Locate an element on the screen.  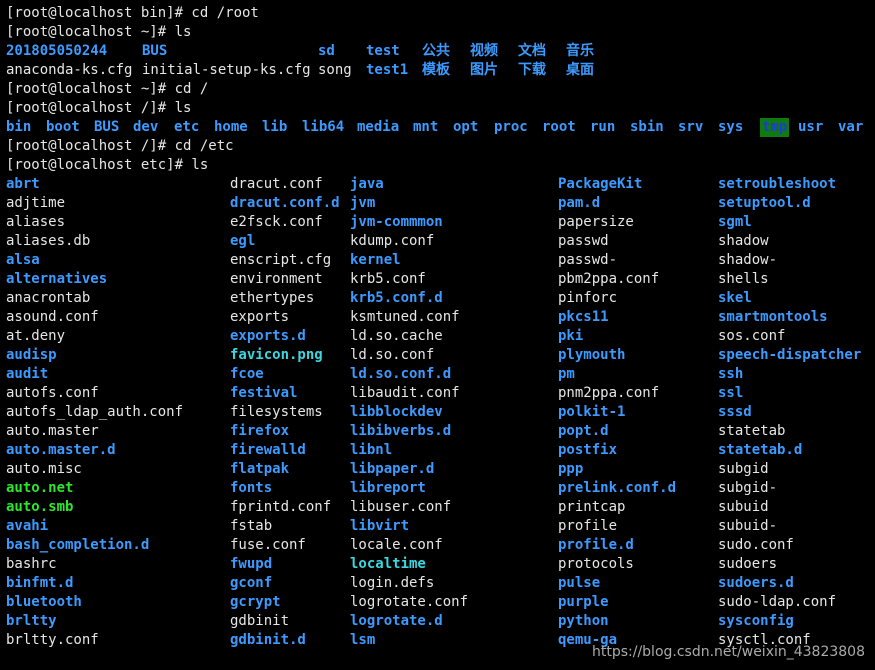
file-entry: printcap is located at coordinates (592, 507).